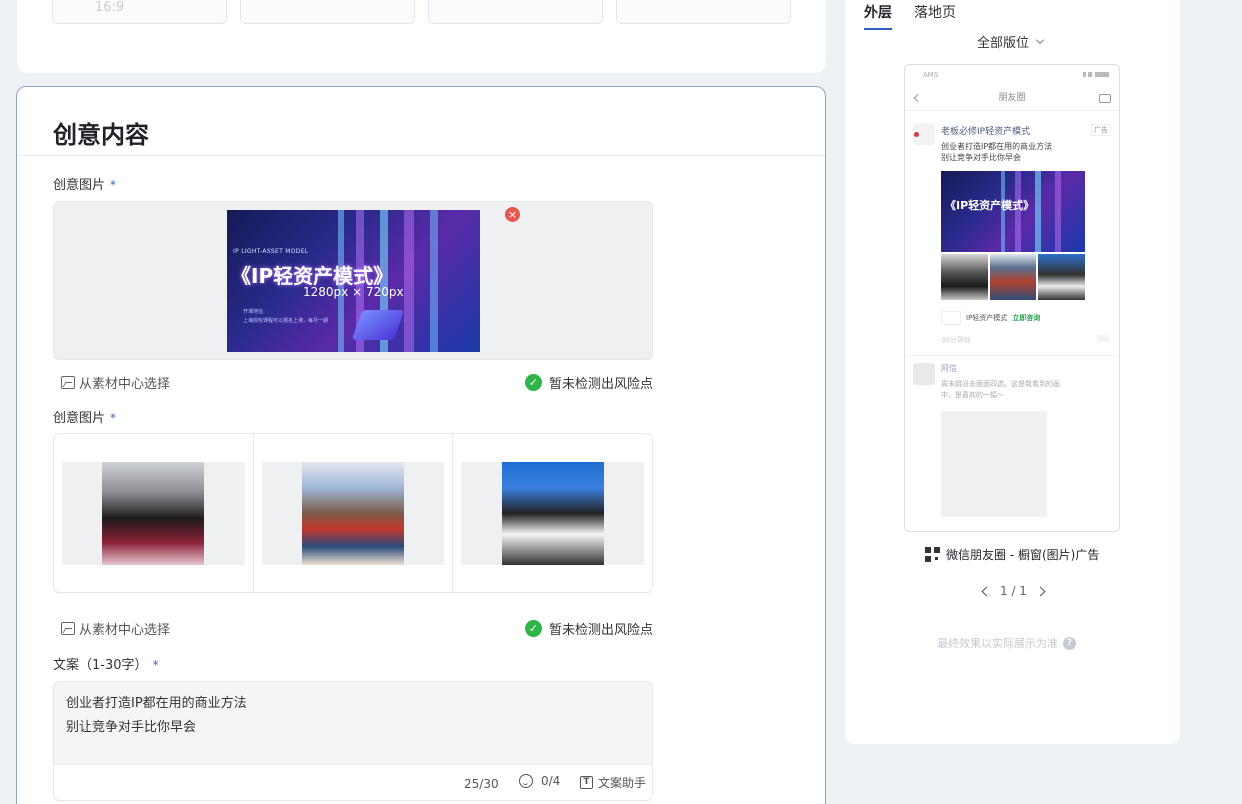 The width and height of the screenshot is (1242, 804). Describe the element at coordinates (1000, 389) in the screenshot. I see `friend-text: 周末跳没去面面四选，这是我看到的画 中，是喜欢的一幅～` at that location.